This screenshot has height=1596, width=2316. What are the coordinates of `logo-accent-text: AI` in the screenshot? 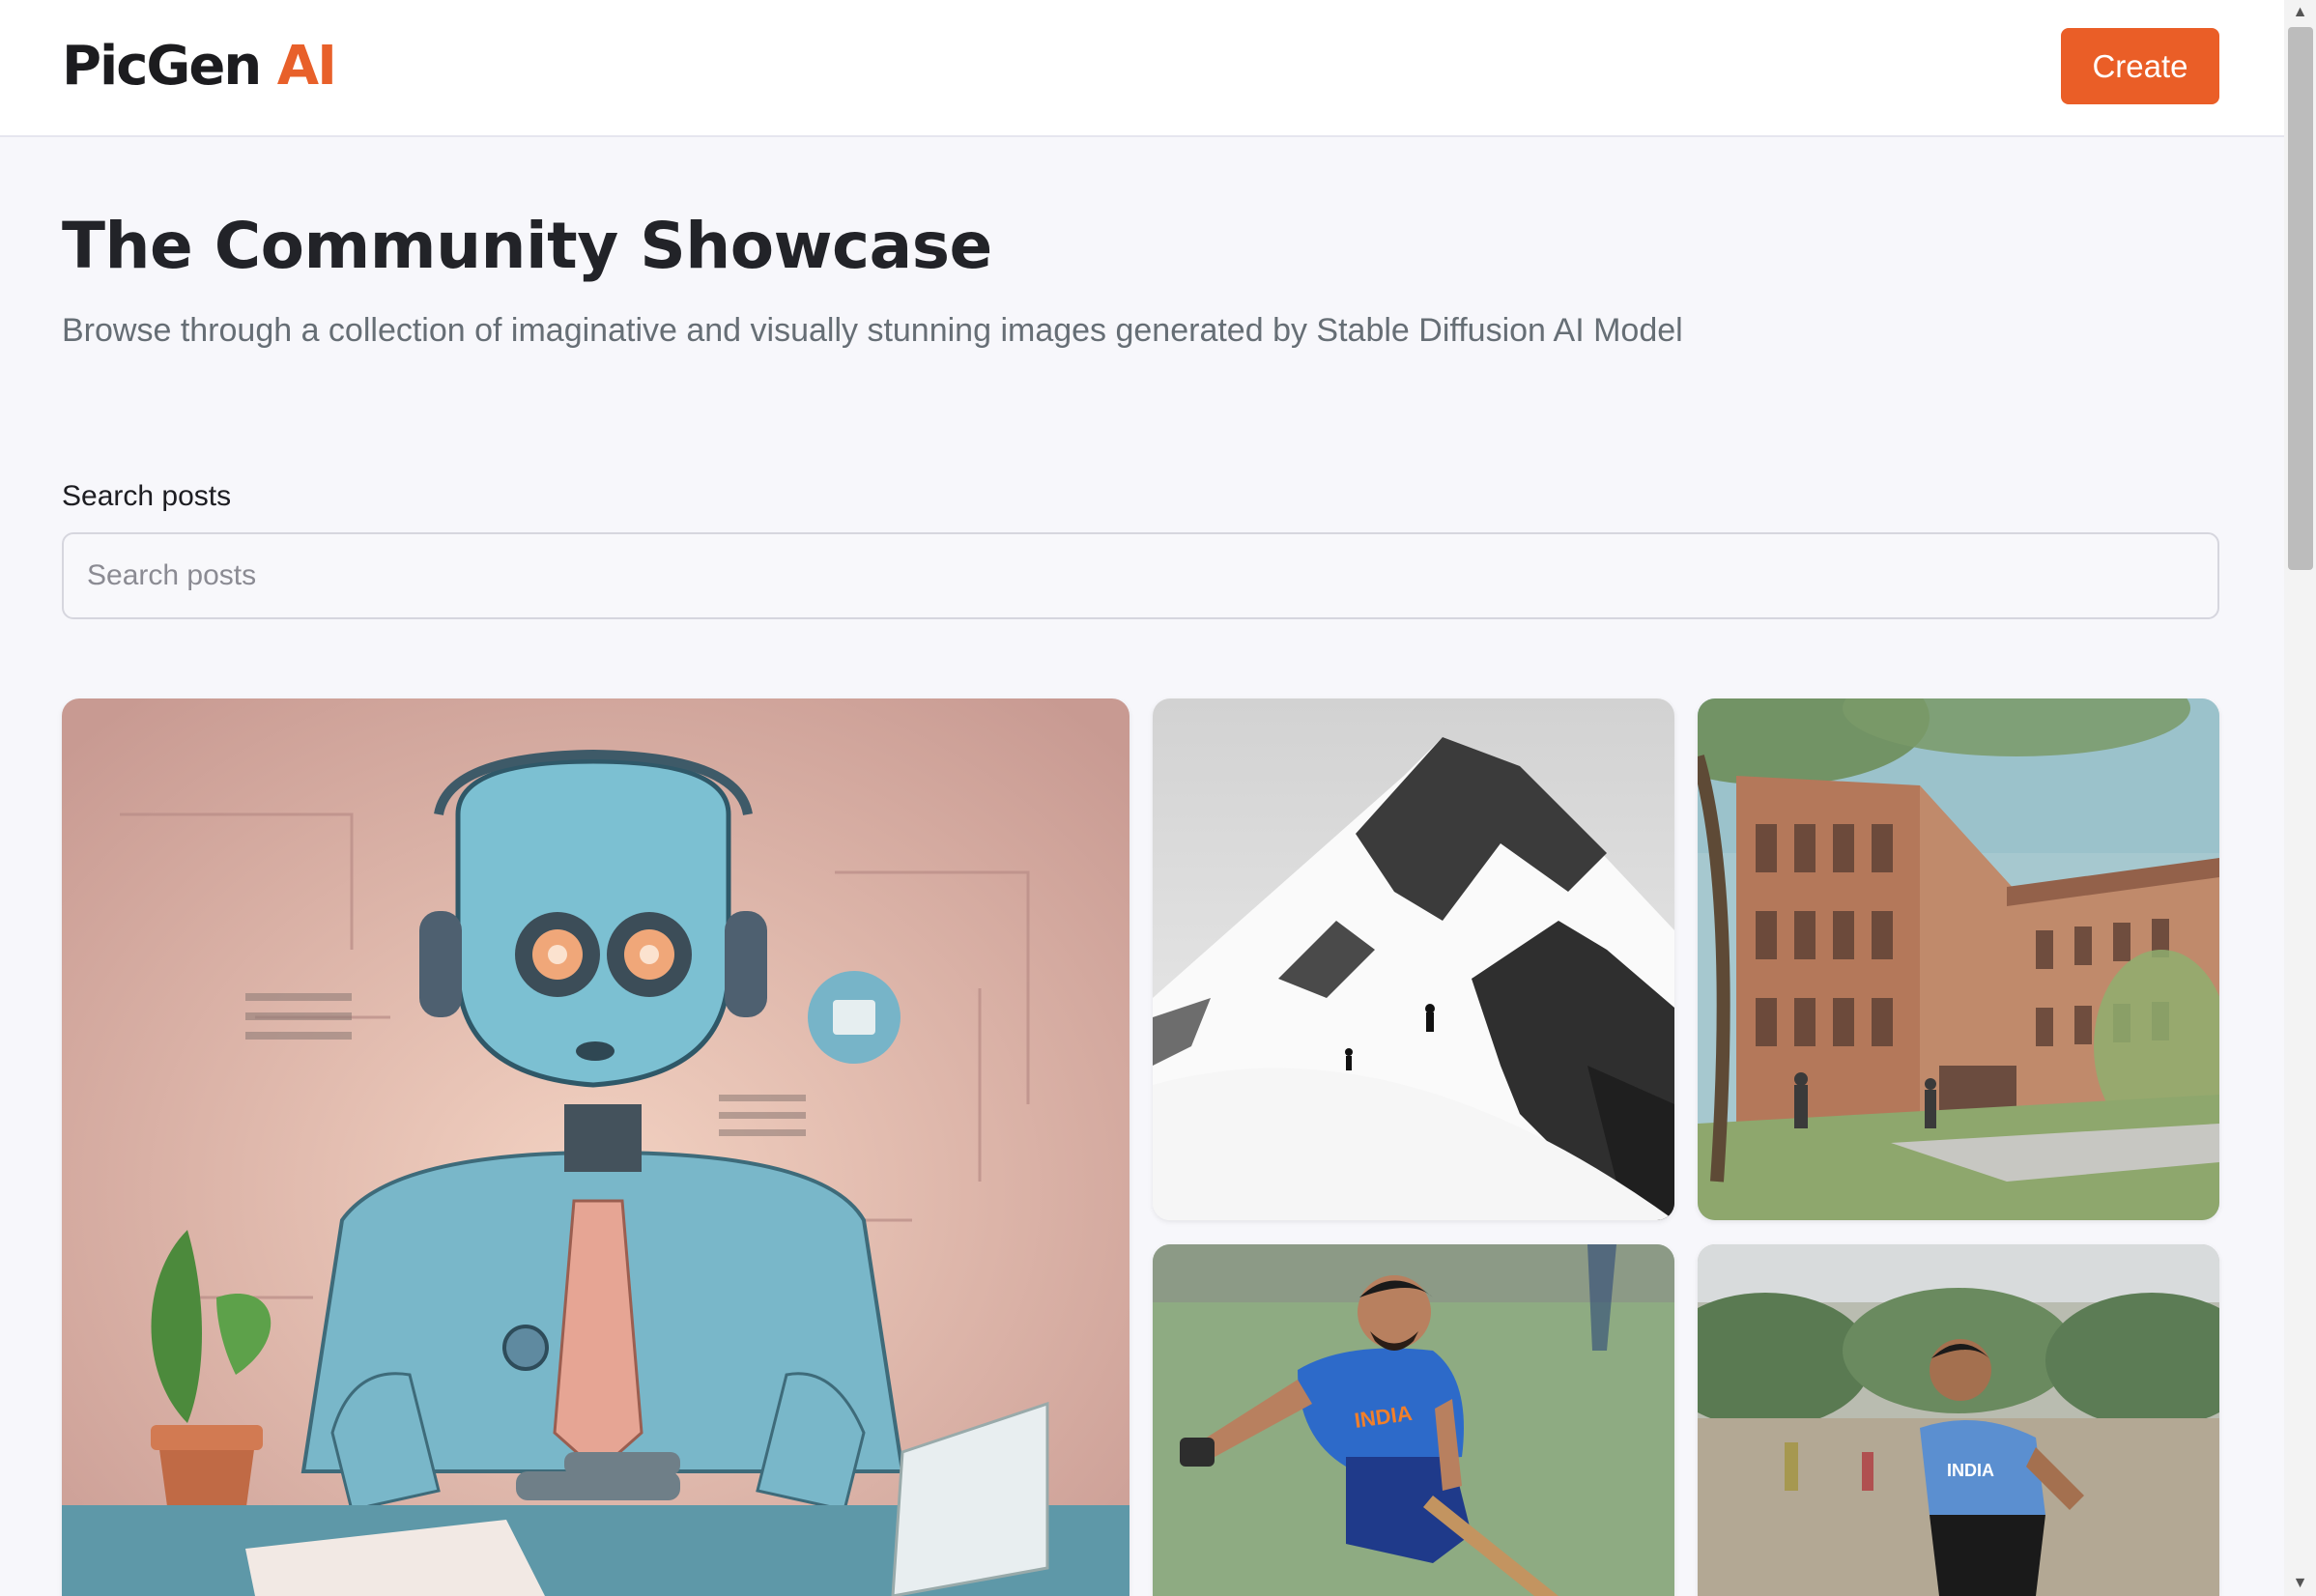 It's located at (306, 67).